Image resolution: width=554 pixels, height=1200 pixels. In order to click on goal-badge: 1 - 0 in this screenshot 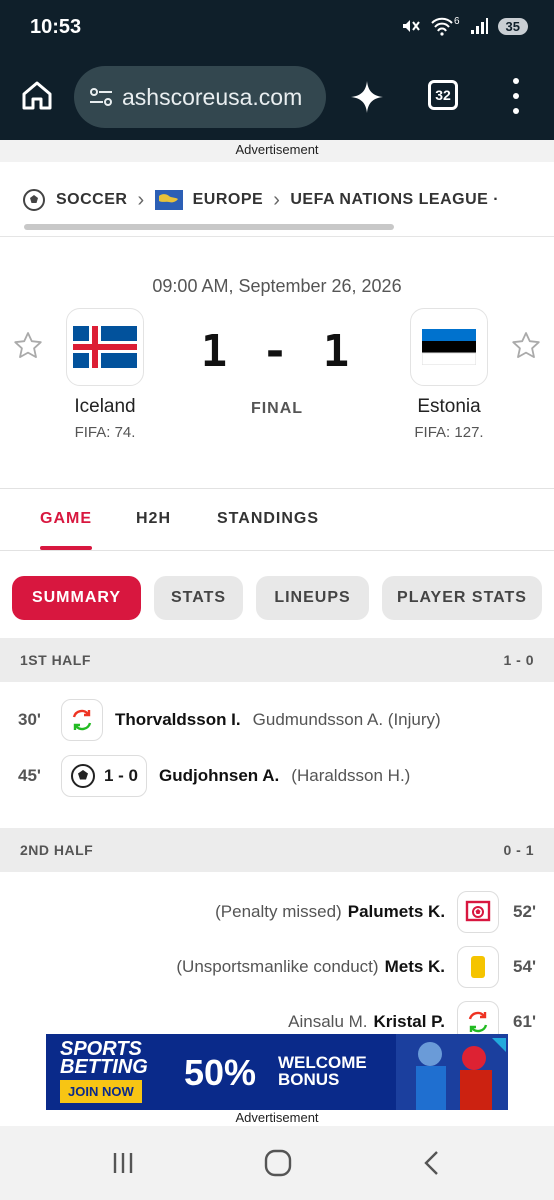, I will do `click(104, 776)`.